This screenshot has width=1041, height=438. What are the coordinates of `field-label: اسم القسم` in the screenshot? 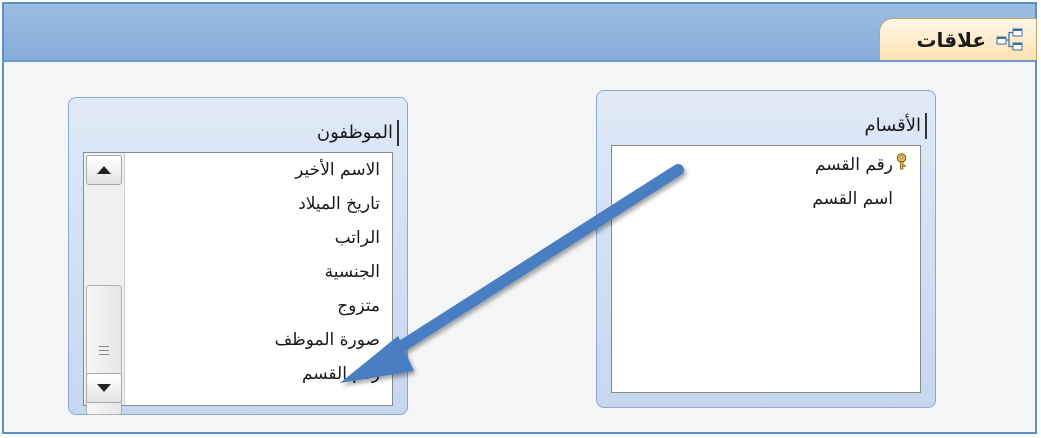 It's located at (852, 199).